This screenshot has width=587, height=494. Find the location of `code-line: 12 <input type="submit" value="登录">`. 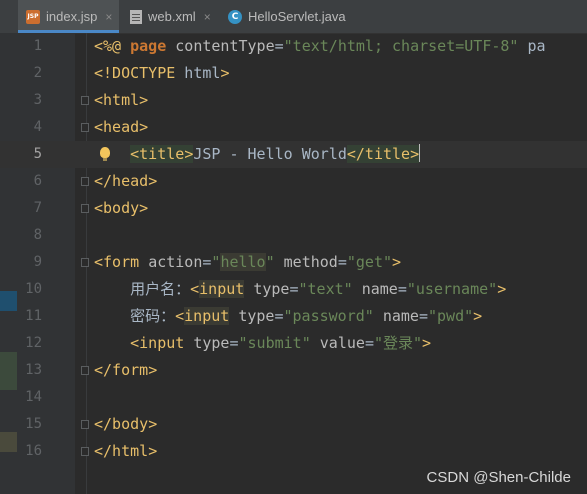

code-line: 12 <input type="submit" value="登录"> is located at coordinates (293, 343).